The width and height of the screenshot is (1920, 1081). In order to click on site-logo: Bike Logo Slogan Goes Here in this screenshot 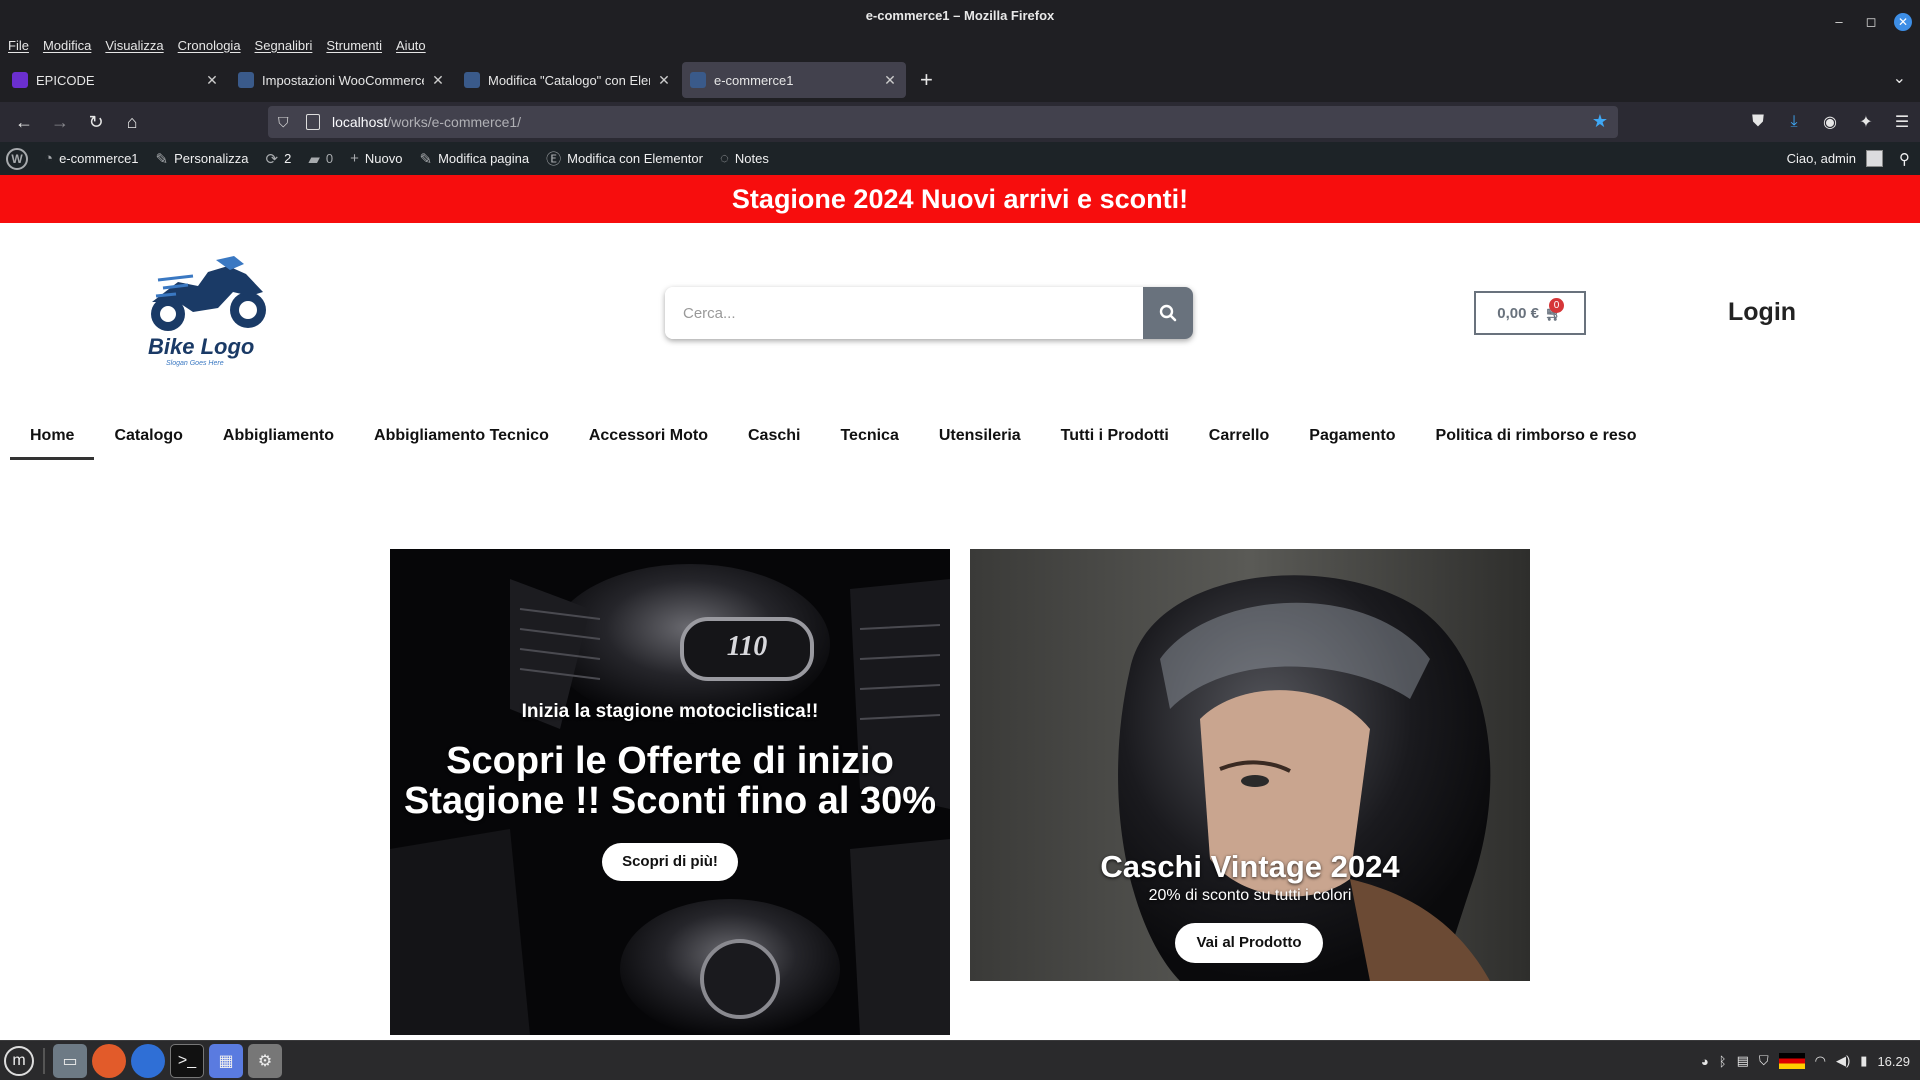, I will do `click(208, 312)`.